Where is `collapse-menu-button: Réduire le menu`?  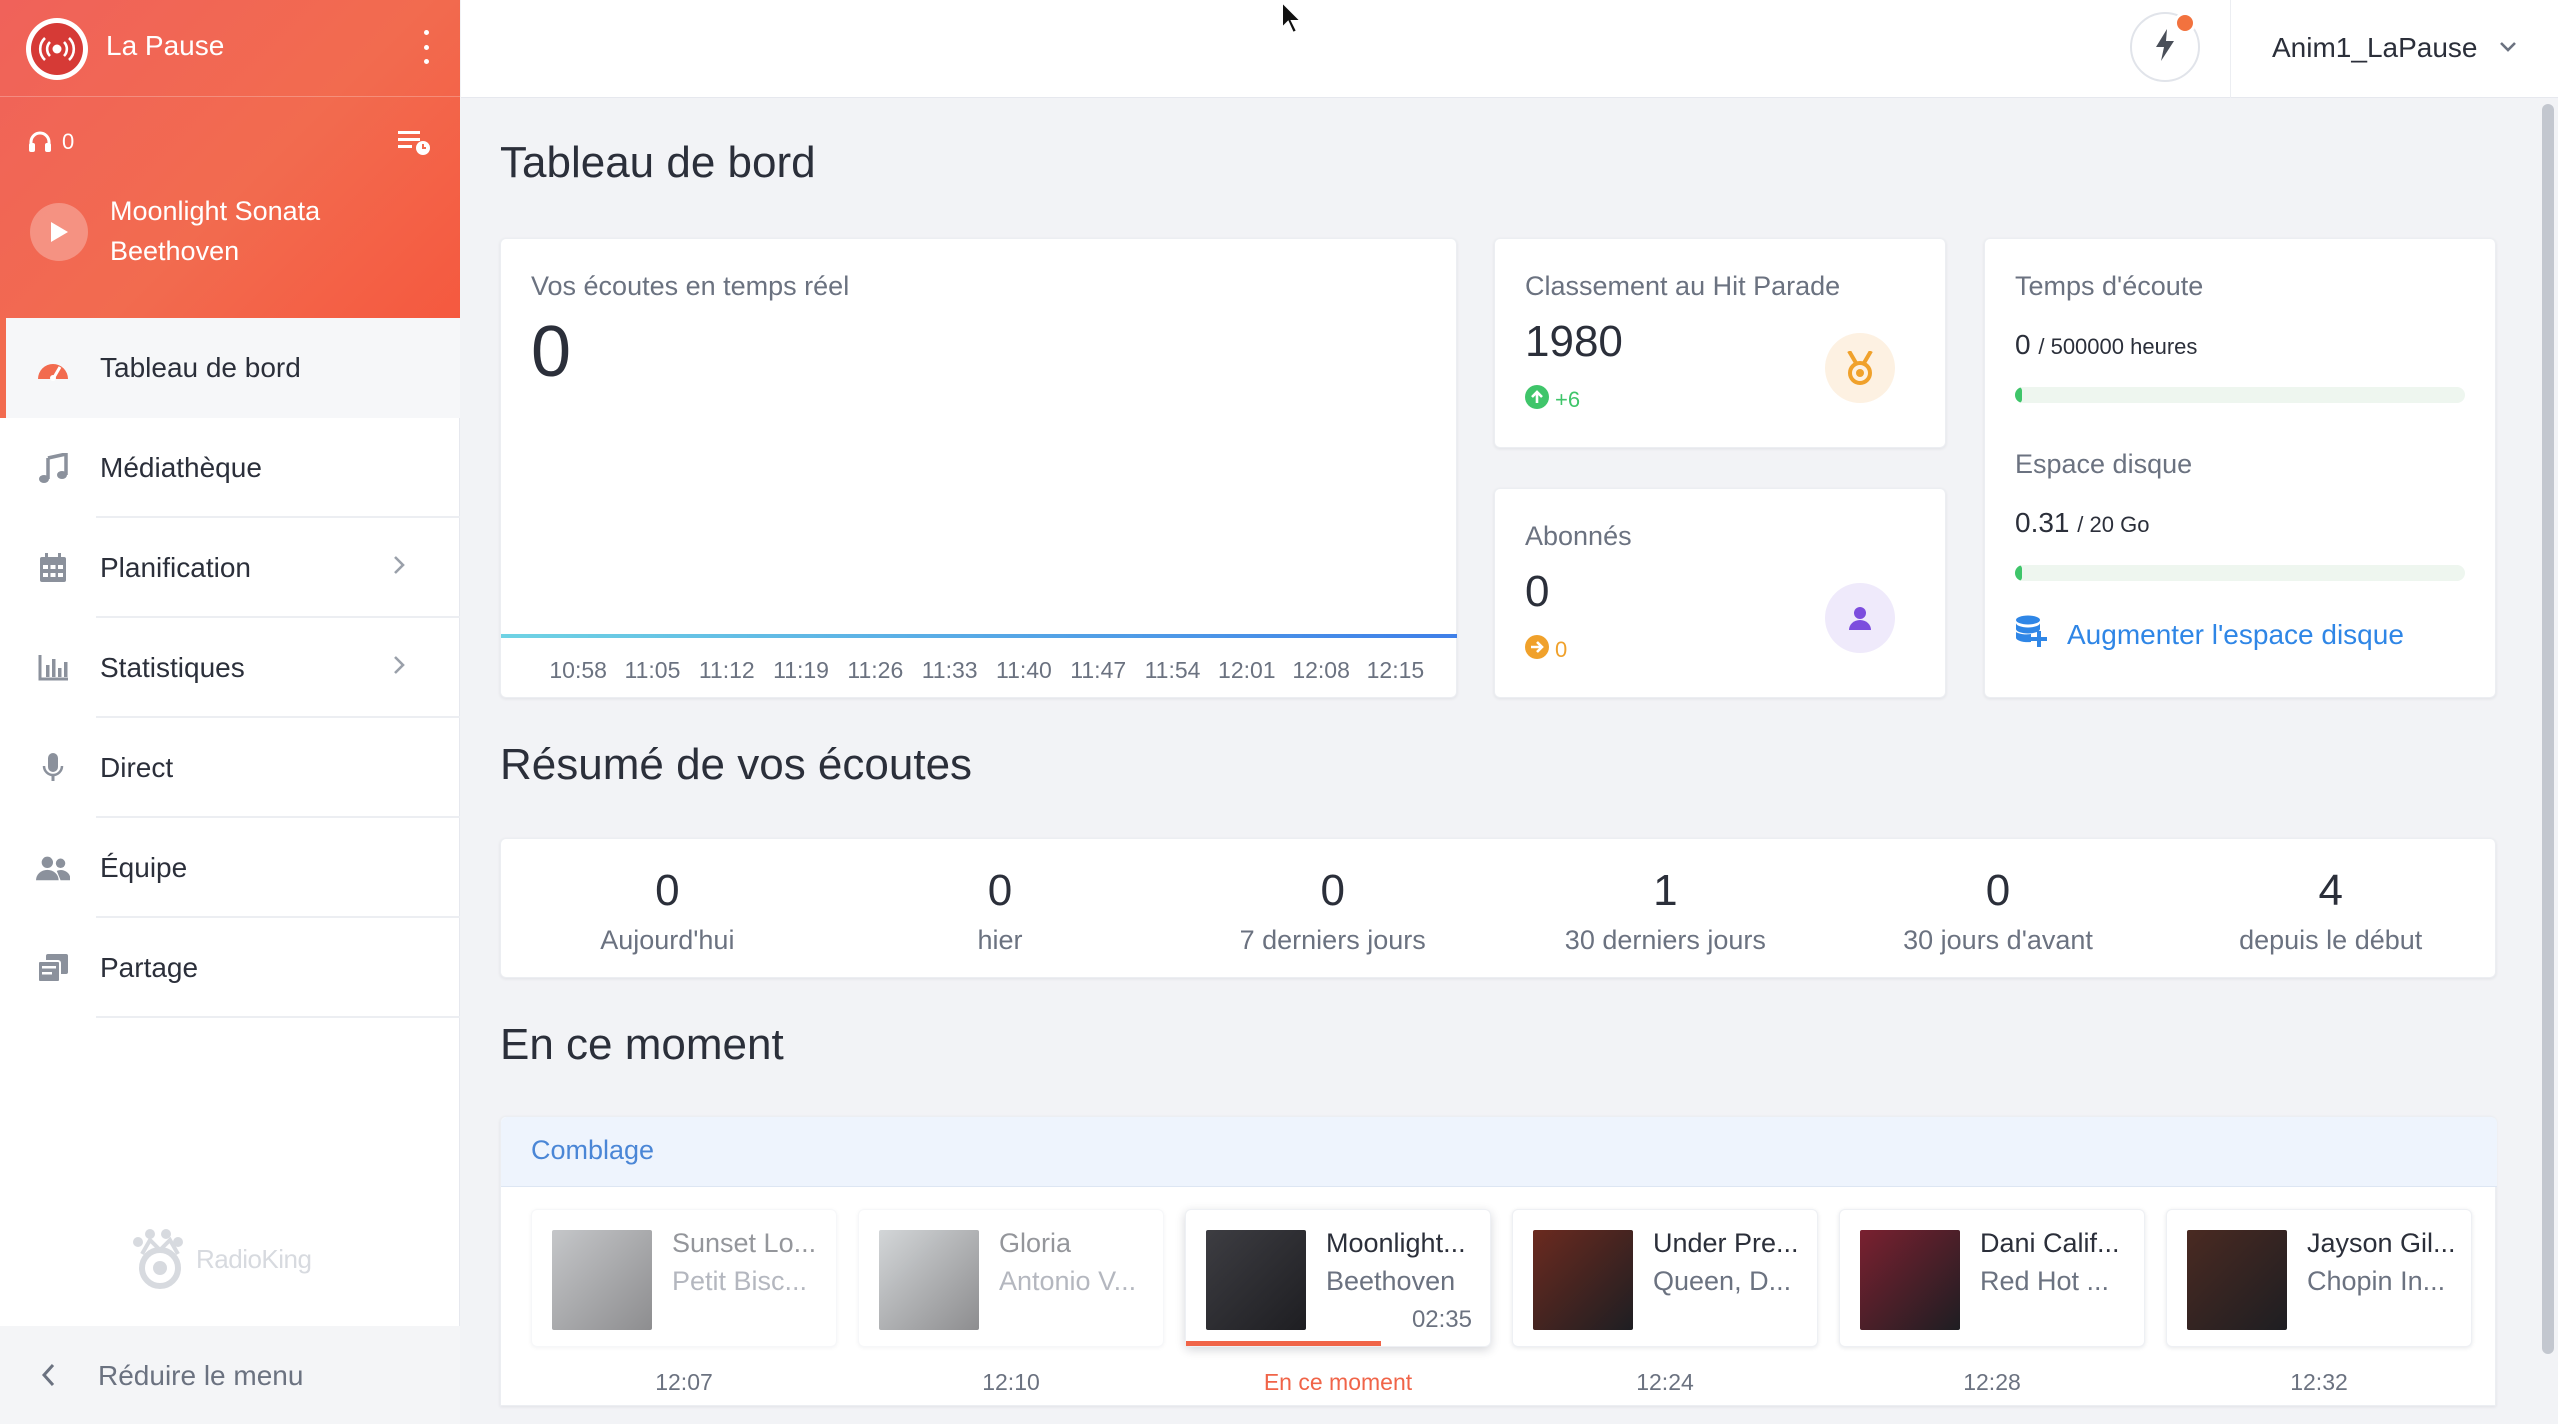
collapse-menu-button: Réduire le menu is located at coordinates (230, 1375).